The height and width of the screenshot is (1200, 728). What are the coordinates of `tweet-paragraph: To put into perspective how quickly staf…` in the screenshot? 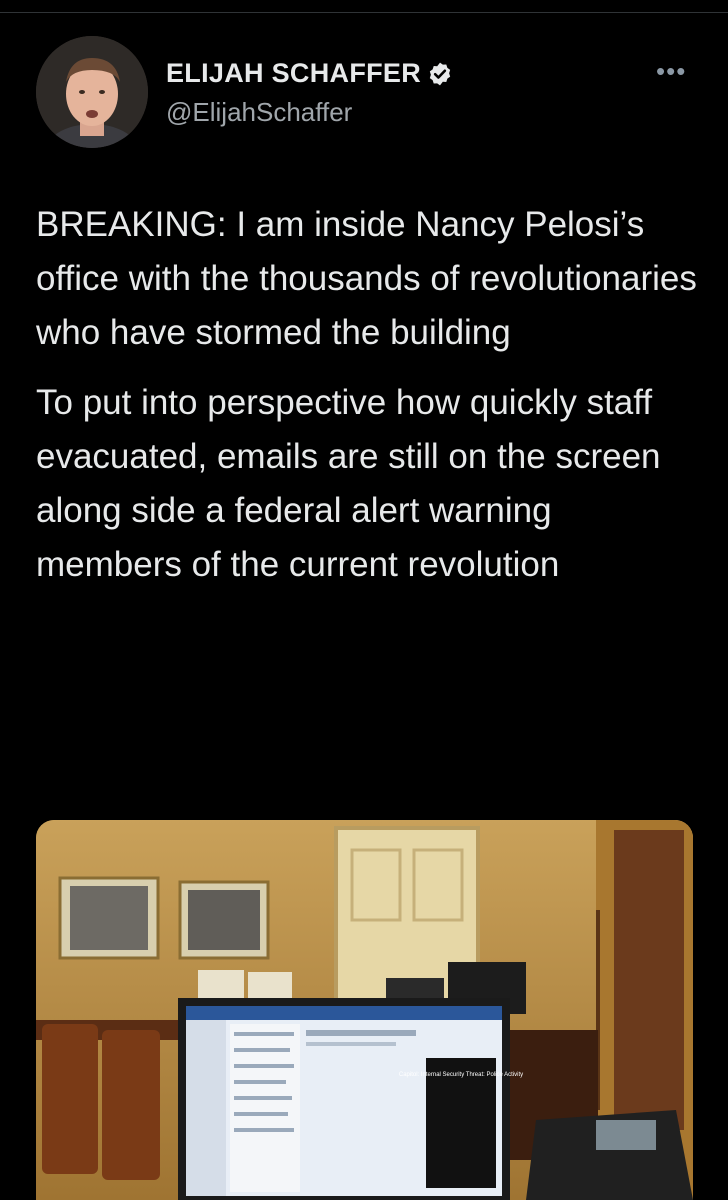 It's located at (348, 483).